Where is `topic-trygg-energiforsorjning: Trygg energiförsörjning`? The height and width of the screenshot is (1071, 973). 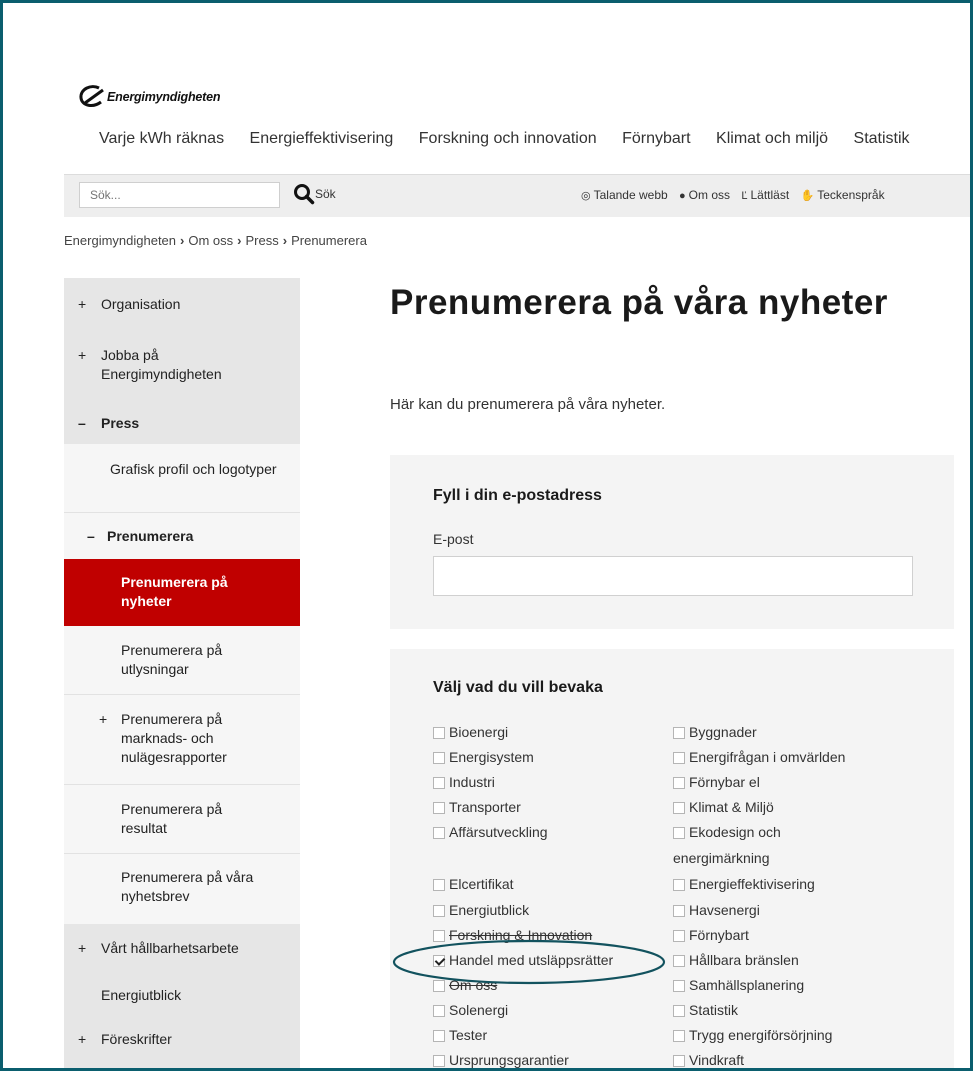
topic-trygg-energiforsorjning: Trygg energiförsörjning is located at coordinates (752, 1035).